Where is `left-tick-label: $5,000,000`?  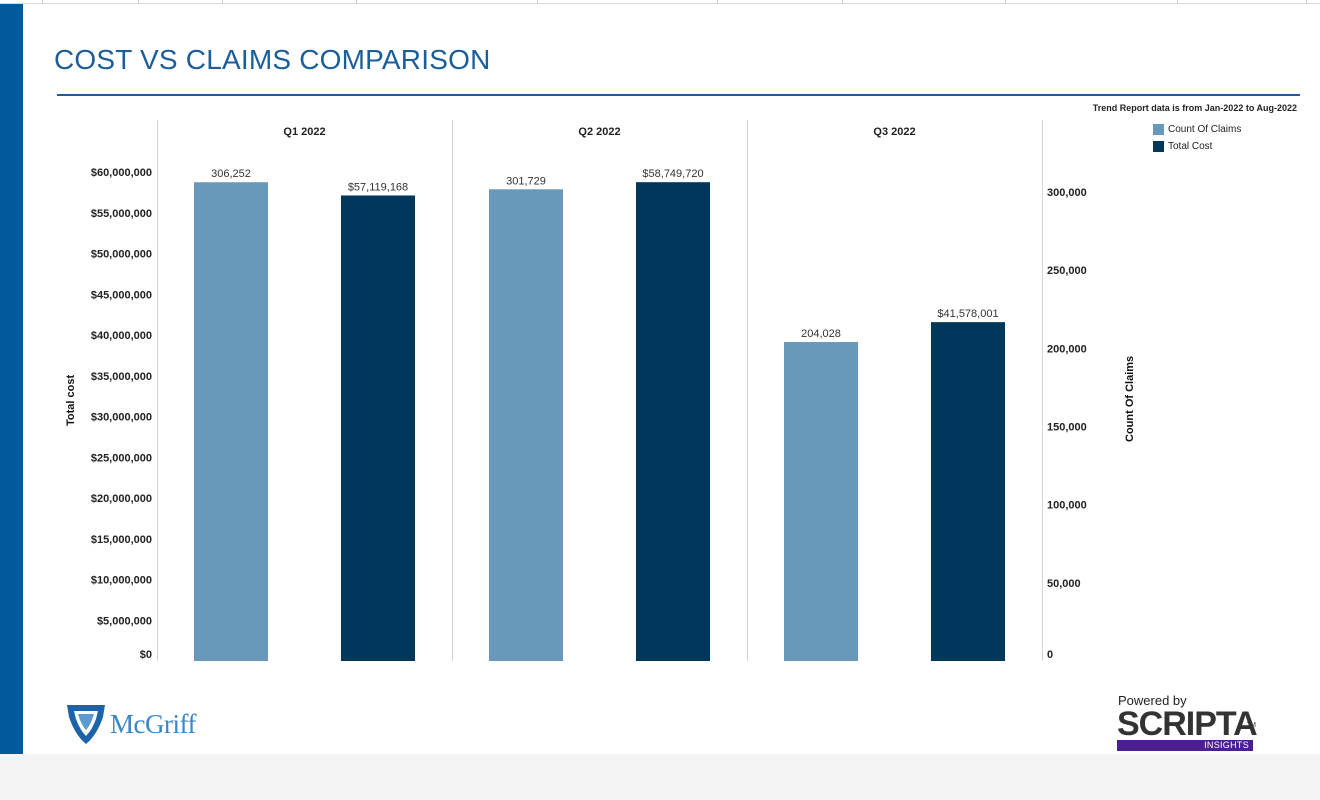 left-tick-label: $5,000,000 is located at coordinates (124, 621).